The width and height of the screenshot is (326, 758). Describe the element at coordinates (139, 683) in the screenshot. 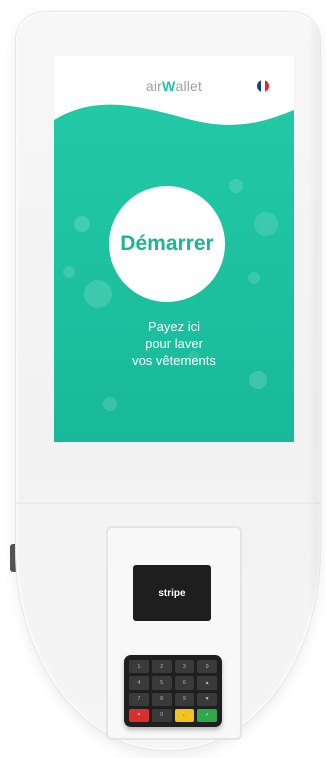

I see `keypad-key-4: 4` at that location.